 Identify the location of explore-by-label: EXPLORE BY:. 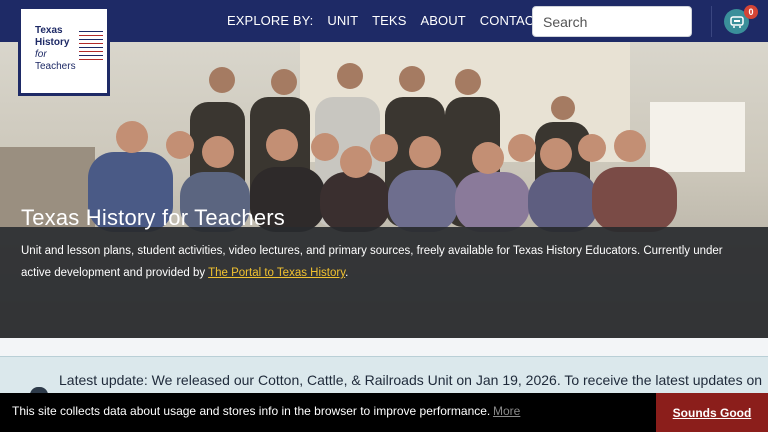
(270, 20).